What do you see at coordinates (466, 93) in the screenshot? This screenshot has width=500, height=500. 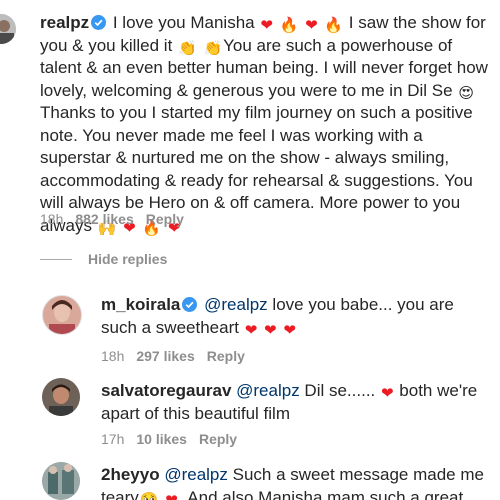 I see `smiling-face-with-heart-eyes-emoji: 😍` at bounding box center [466, 93].